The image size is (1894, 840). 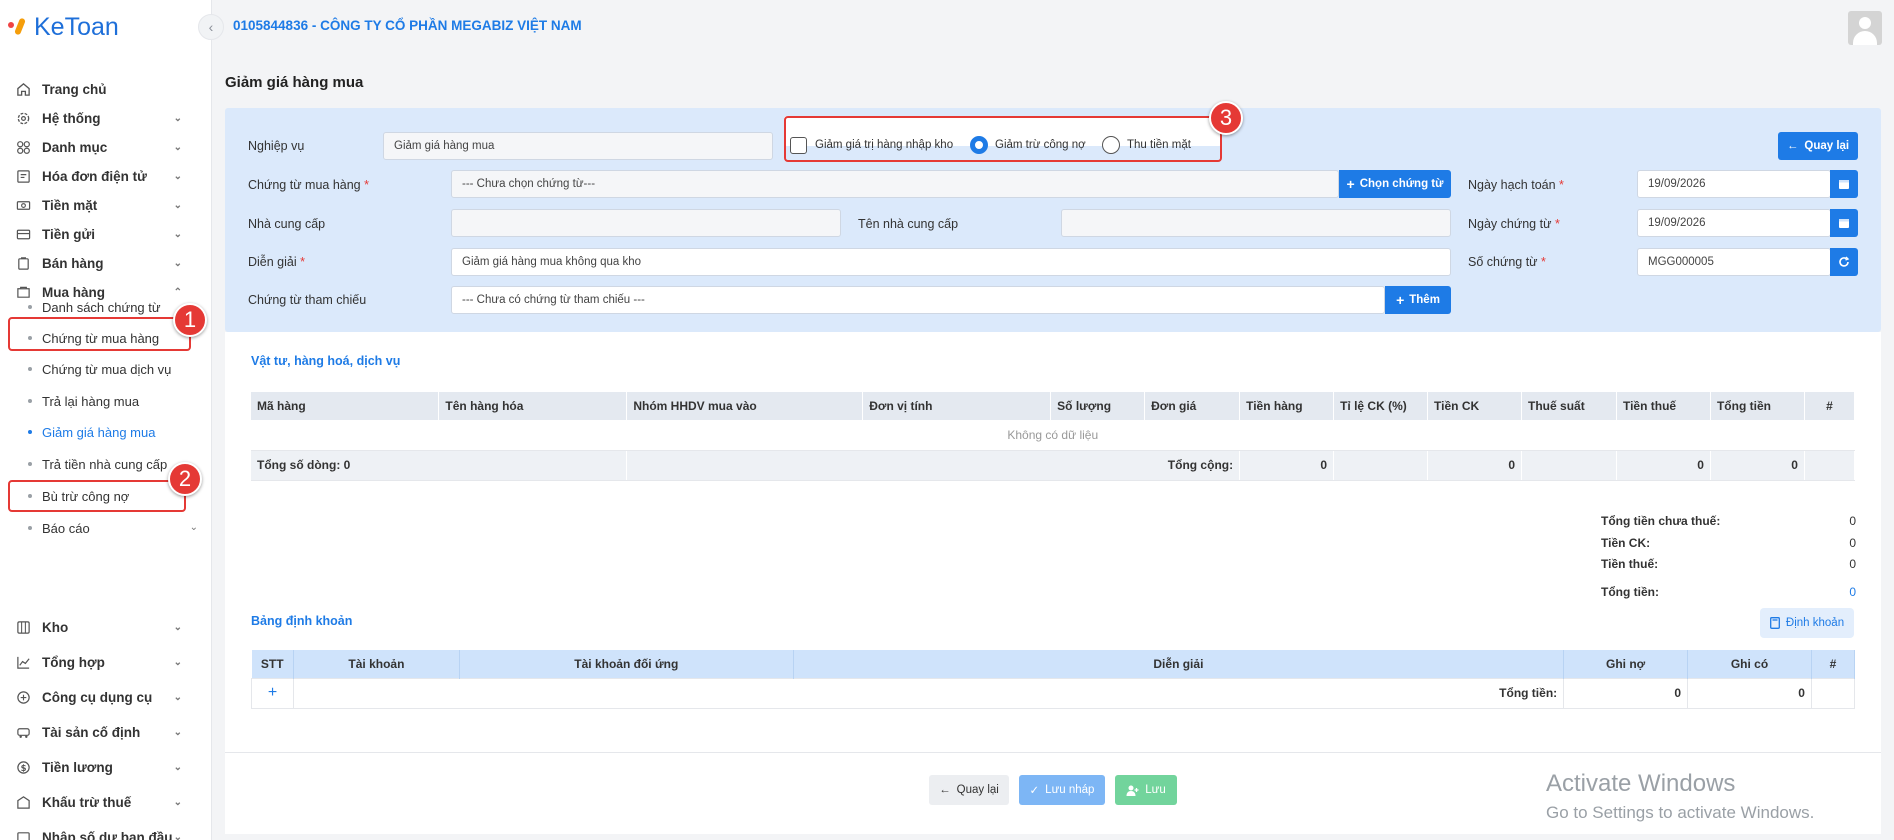 I want to click on sidebar-sub-chung-tu-dich-vu: Chứng từ mua dịch vụ, so click(x=113, y=369).